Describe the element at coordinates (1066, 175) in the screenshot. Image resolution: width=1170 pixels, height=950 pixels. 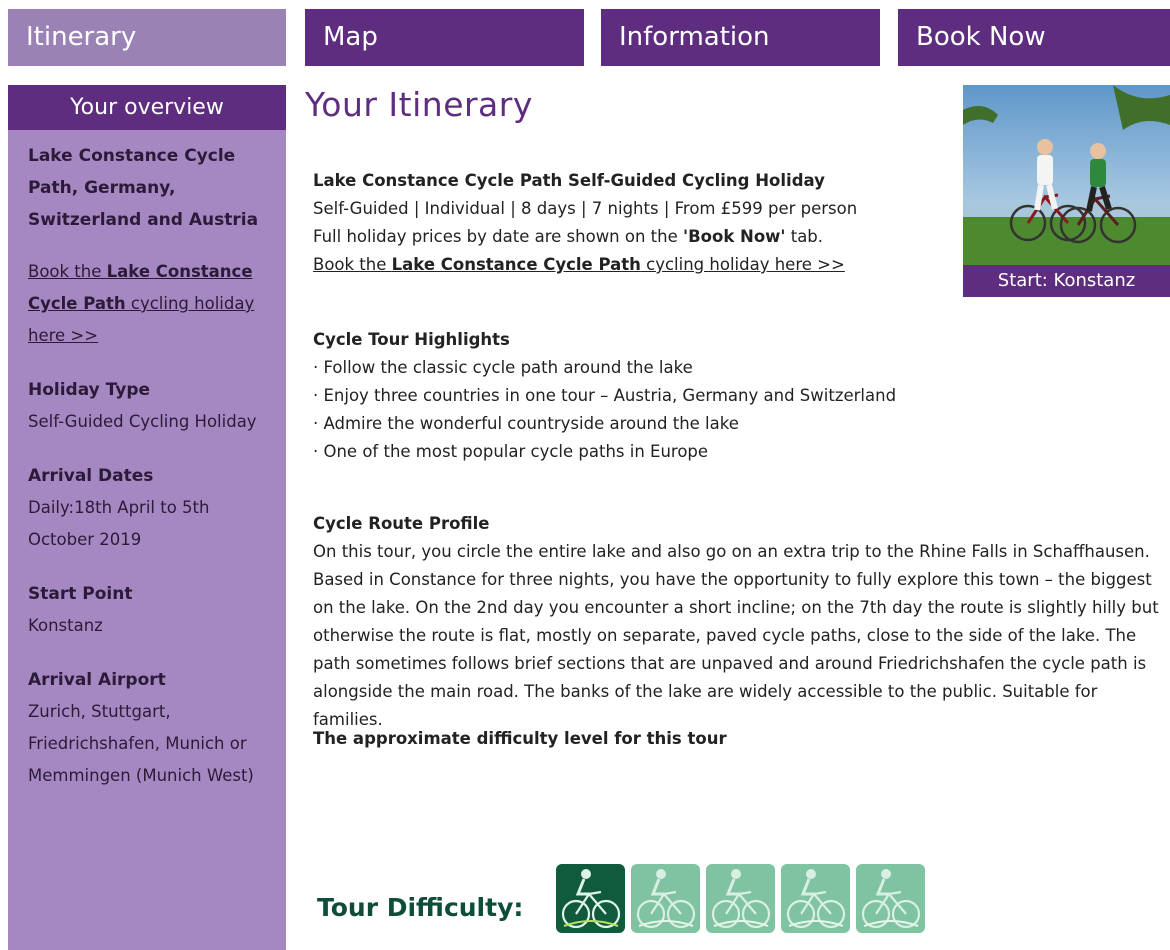
I see `cyclists-photo` at that location.